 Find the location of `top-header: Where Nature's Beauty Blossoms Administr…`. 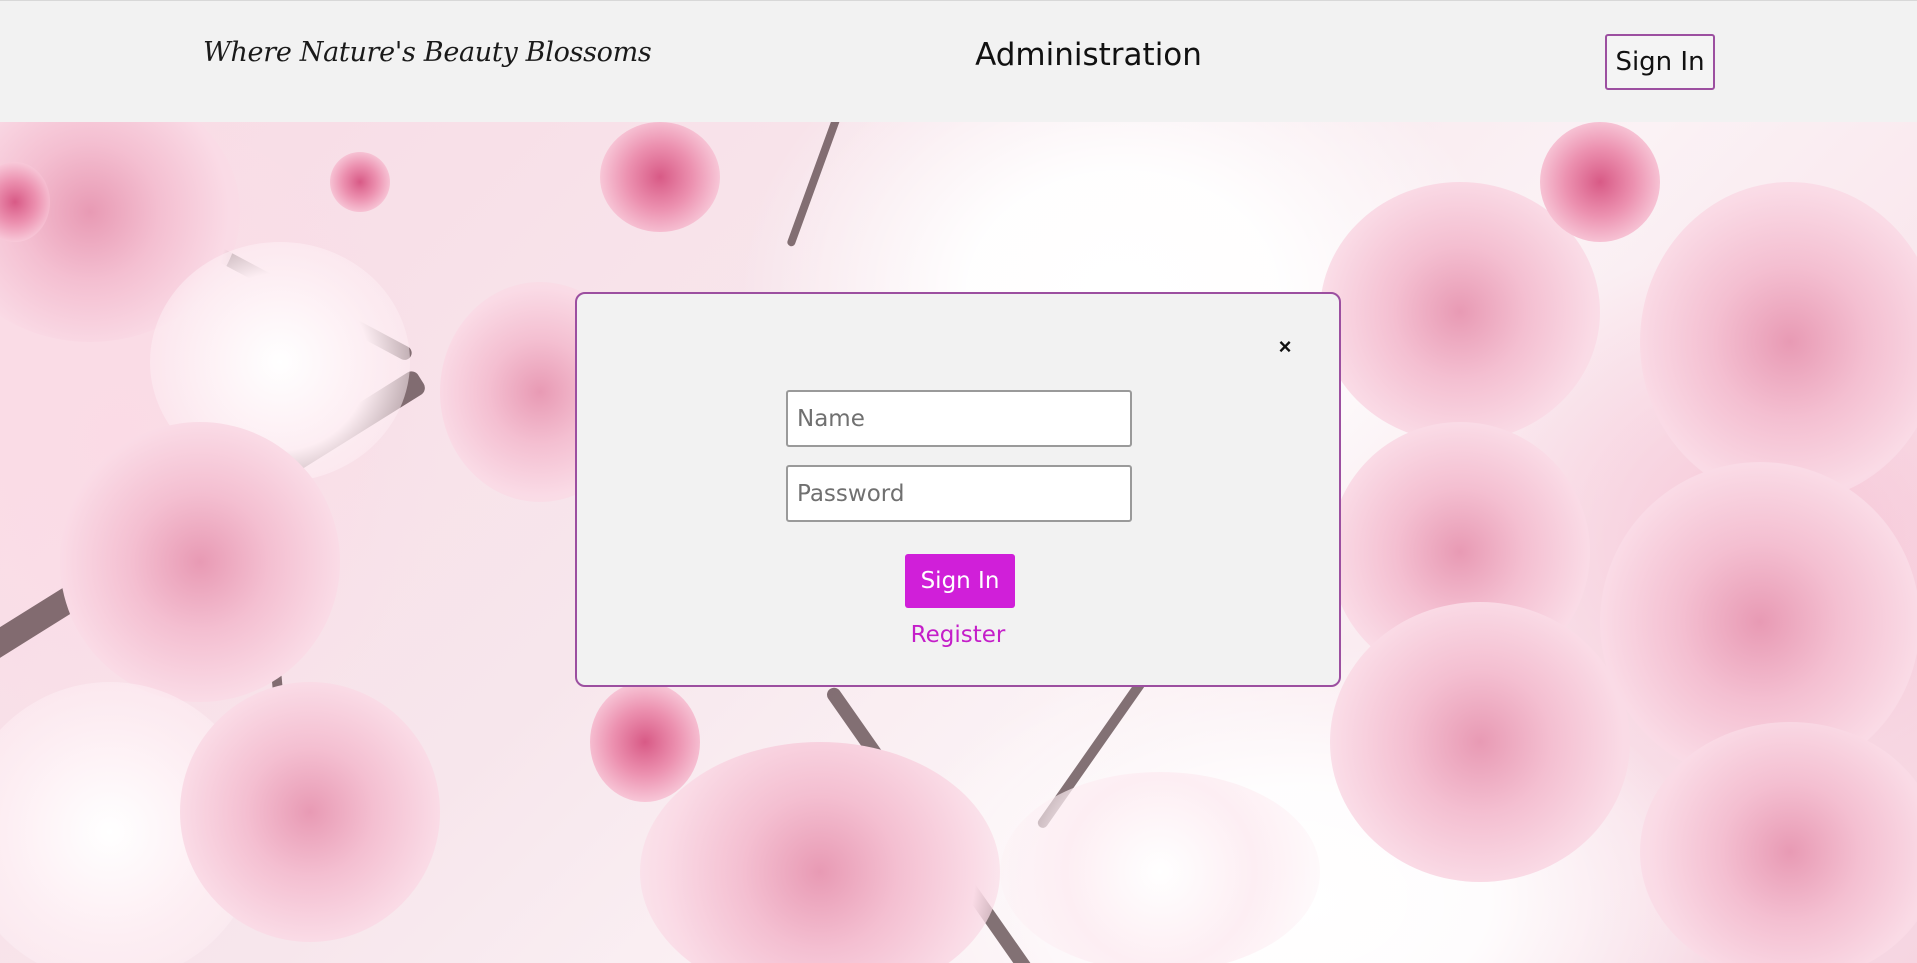

top-header: Where Nature's Beauty Blossoms Administr… is located at coordinates (958, 61).